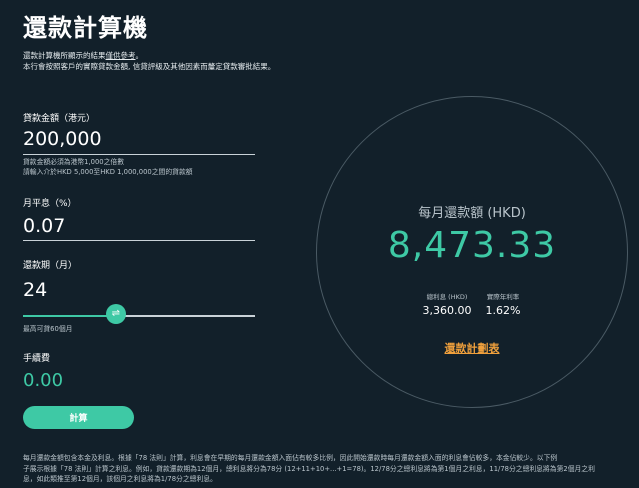  Describe the element at coordinates (35, 290) in the screenshot. I see `tenor-input: 24` at that location.